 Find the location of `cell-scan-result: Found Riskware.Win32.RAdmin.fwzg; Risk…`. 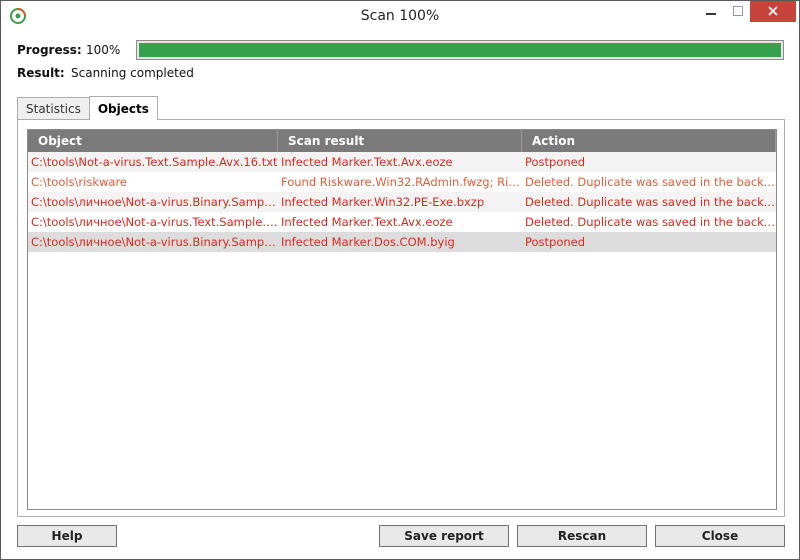

cell-scan-result: Found Riskware.Win32.RAdmin.fwzg; Risk… is located at coordinates (401, 182).